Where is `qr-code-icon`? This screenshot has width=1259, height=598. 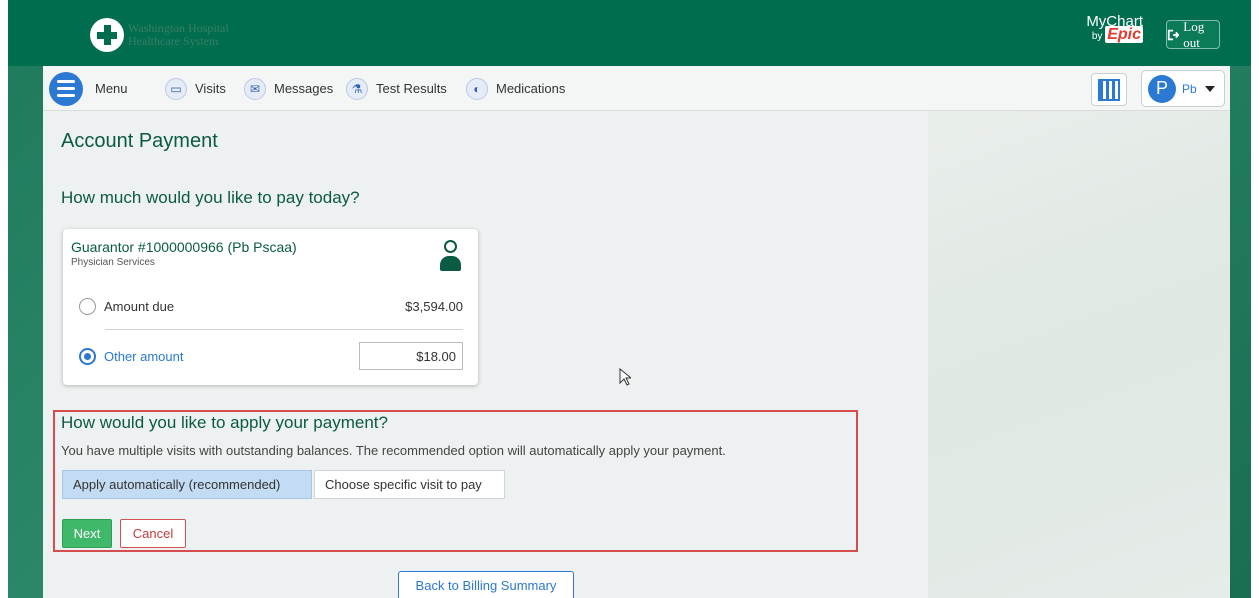 qr-code-icon is located at coordinates (1109, 89).